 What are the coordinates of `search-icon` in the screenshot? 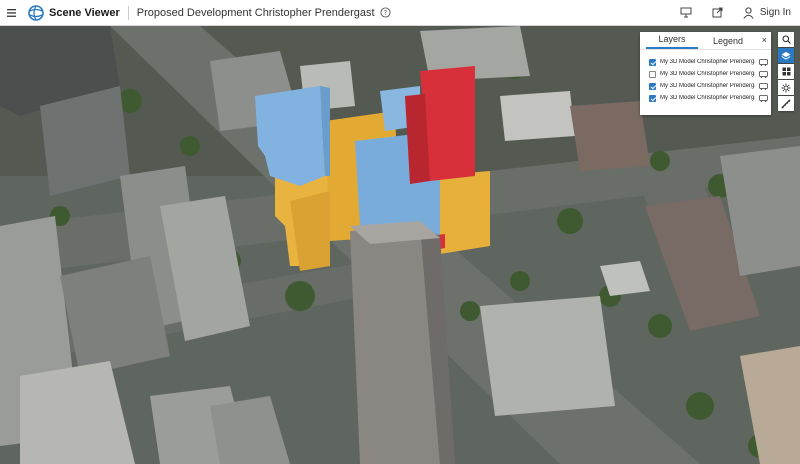 It's located at (786, 39).